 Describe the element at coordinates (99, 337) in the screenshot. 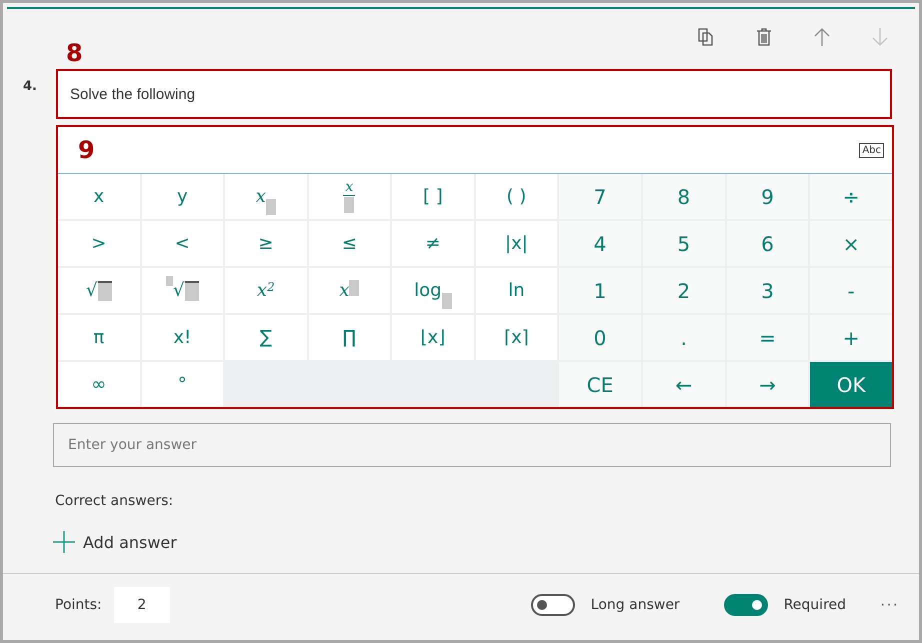

I see `key: π` at that location.